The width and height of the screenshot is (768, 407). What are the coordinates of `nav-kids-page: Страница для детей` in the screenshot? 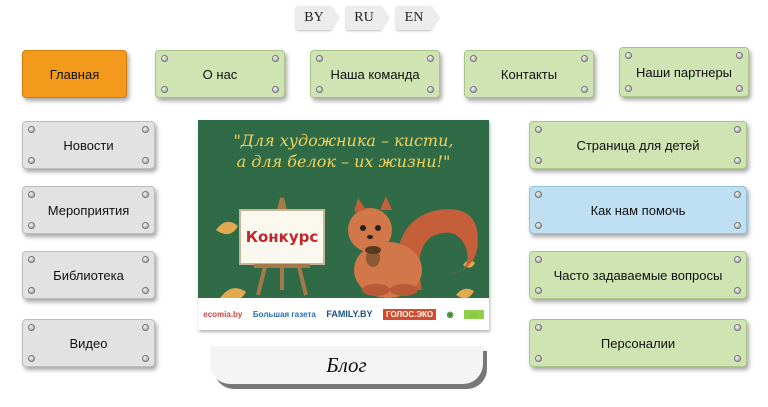 It's located at (638, 145).